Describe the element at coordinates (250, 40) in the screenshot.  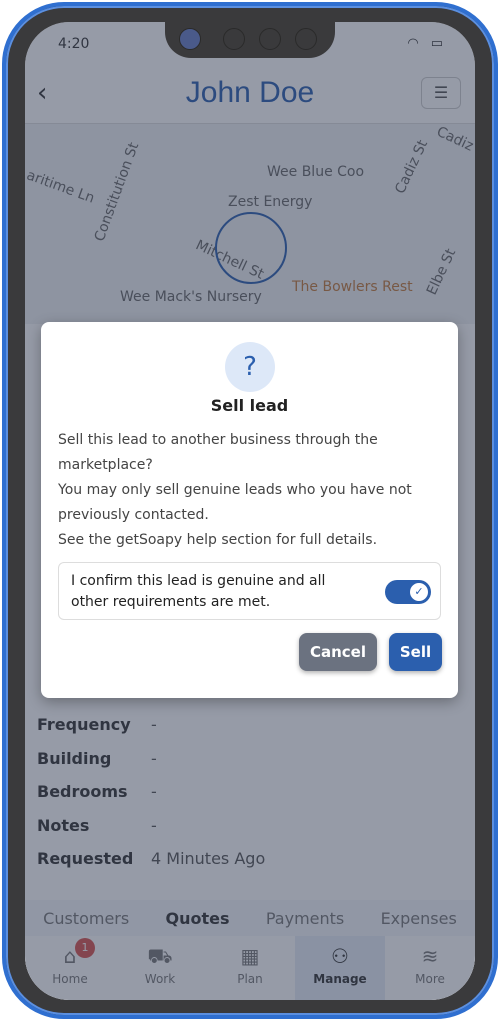
I see `notch` at that location.